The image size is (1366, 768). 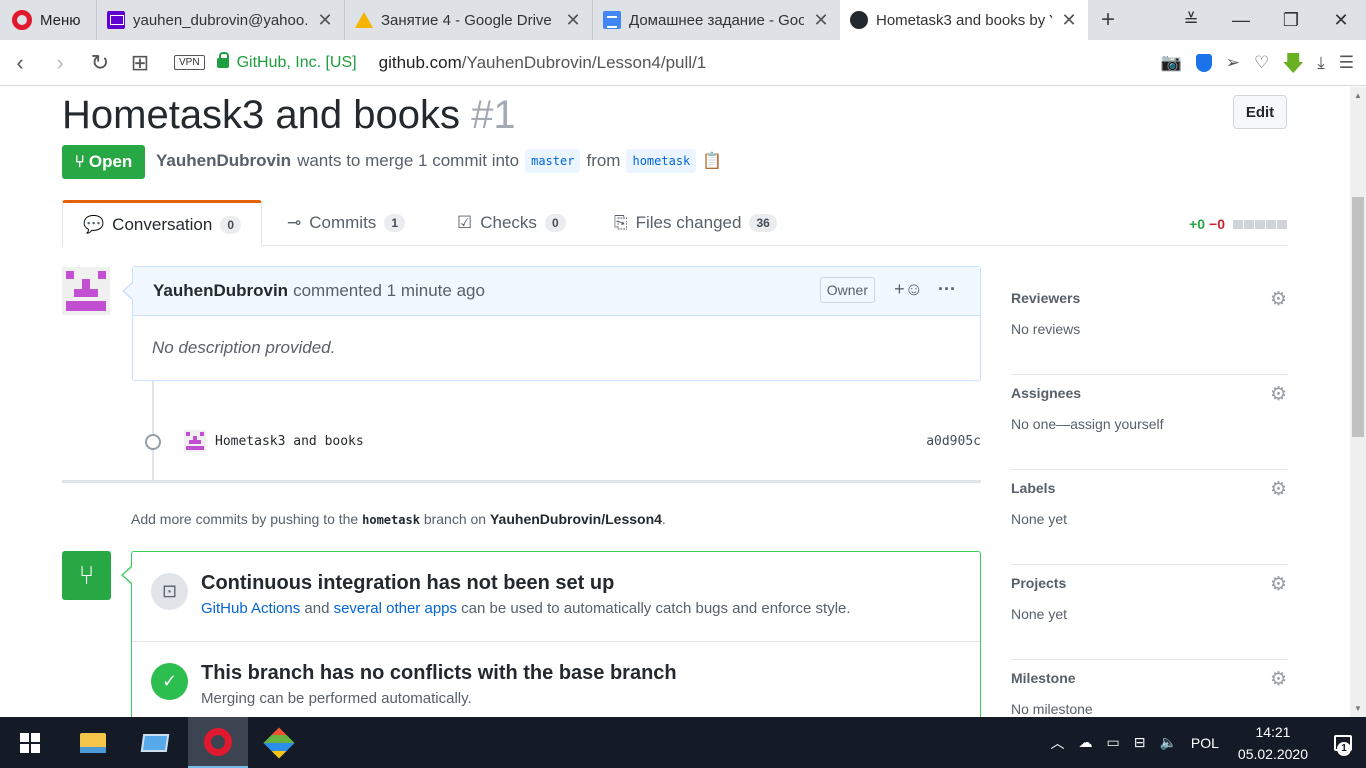 I want to click on pr-title: Hometask3 and books, so click(x=261, y=115).